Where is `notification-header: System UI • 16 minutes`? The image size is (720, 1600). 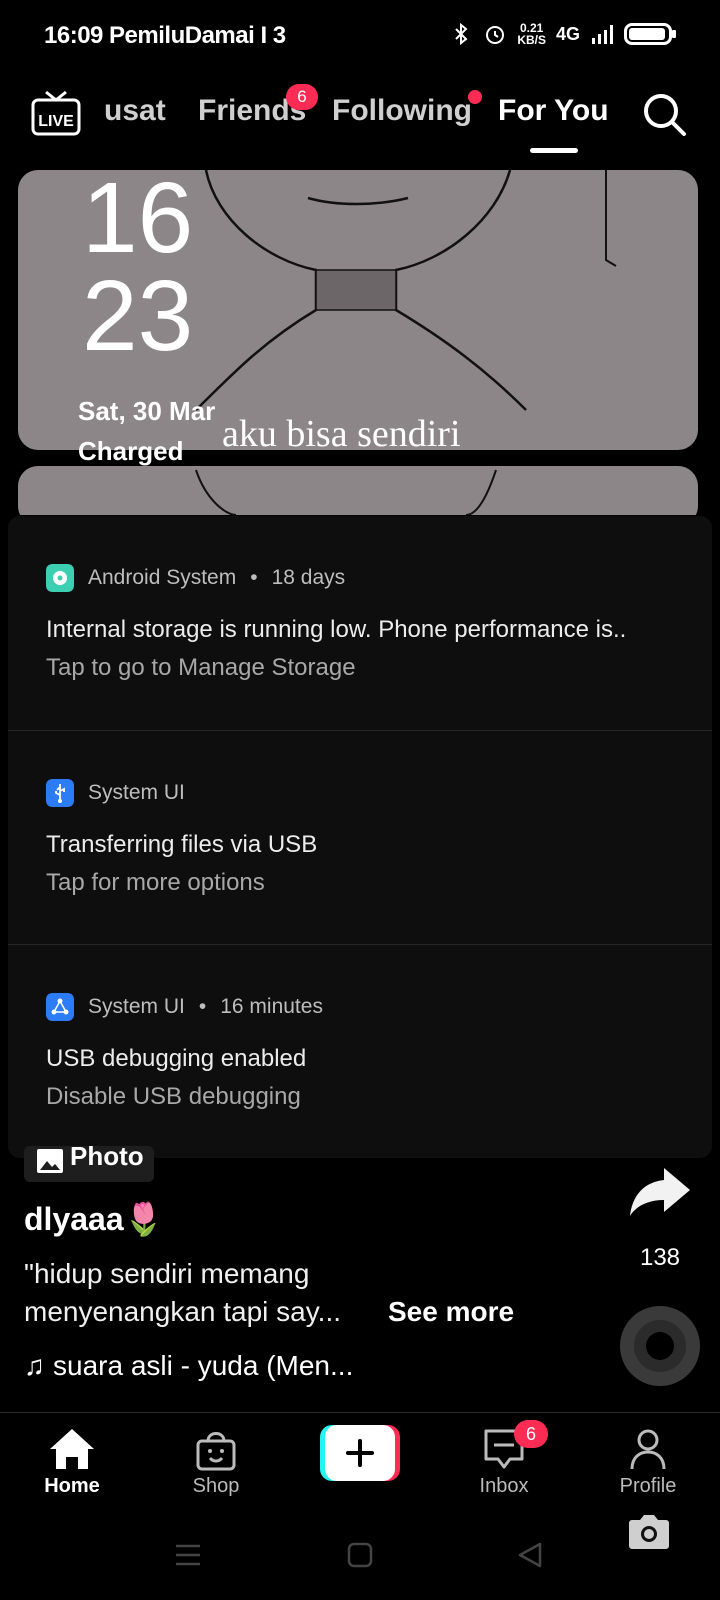
notification-header: System UI • 16 minutes is located at coordinates (184, 1007).